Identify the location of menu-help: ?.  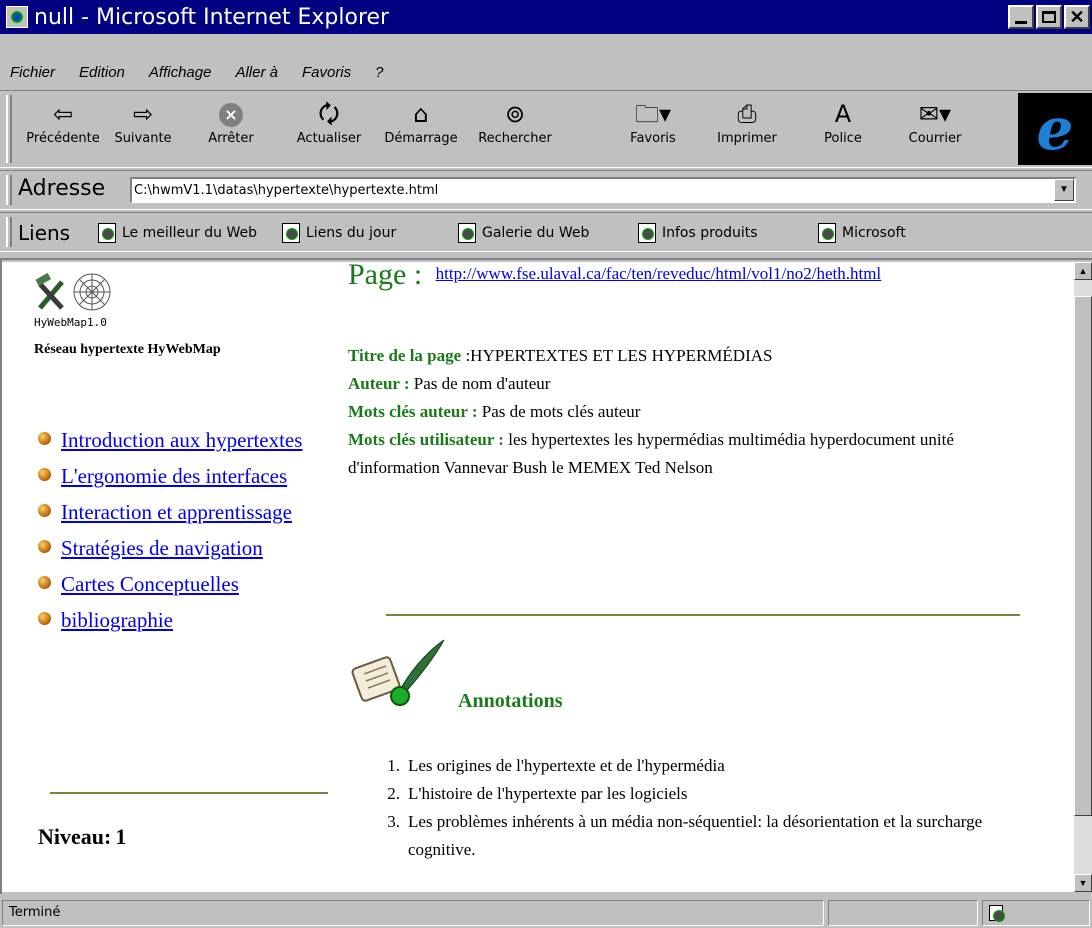
(379, 72).